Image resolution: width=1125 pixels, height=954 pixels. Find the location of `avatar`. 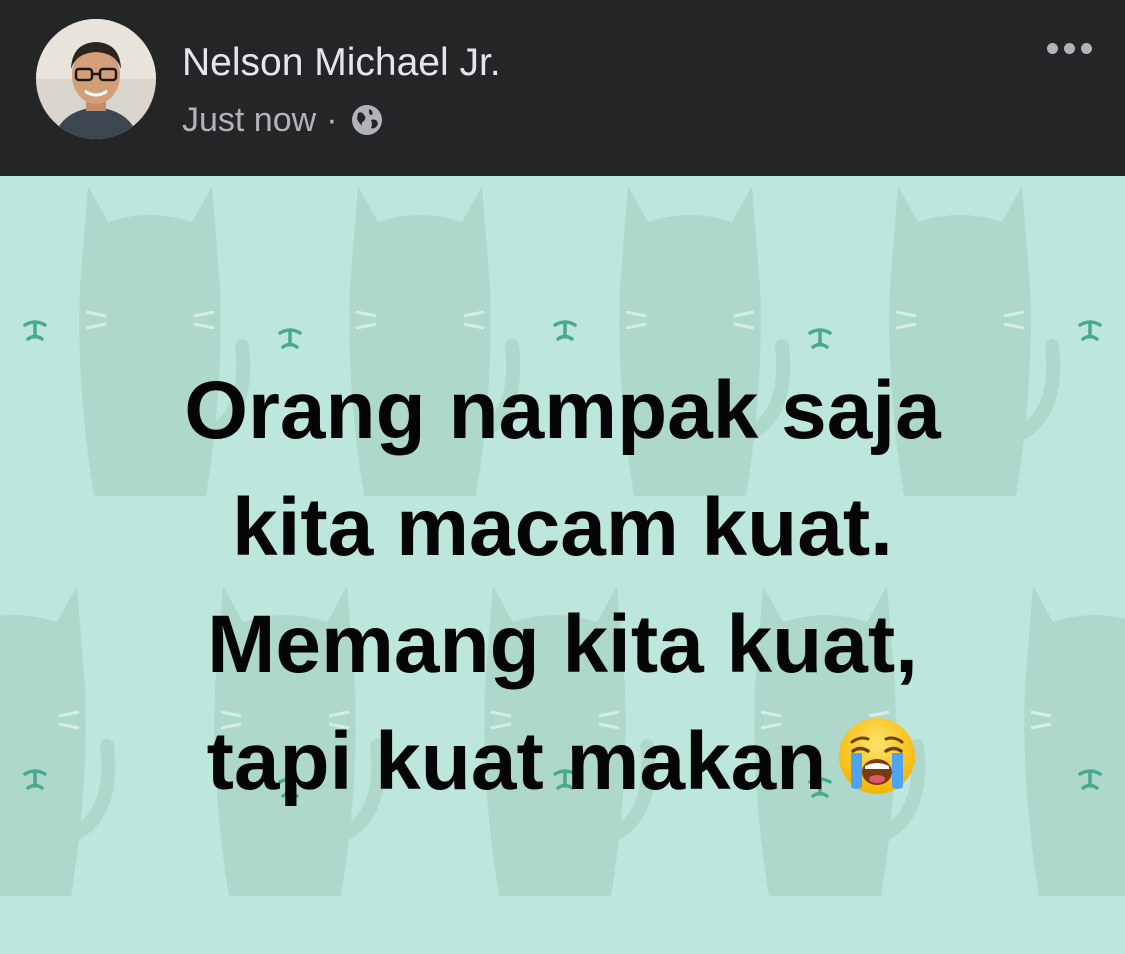

avatar is located at coordinates (96, 79).